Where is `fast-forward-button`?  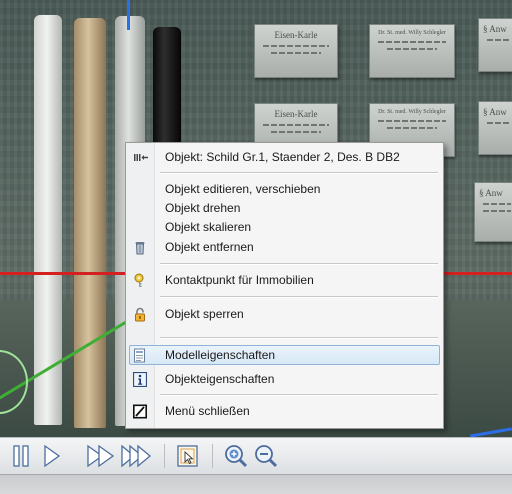 fast-forward-button is located at coordinates (103, 456).